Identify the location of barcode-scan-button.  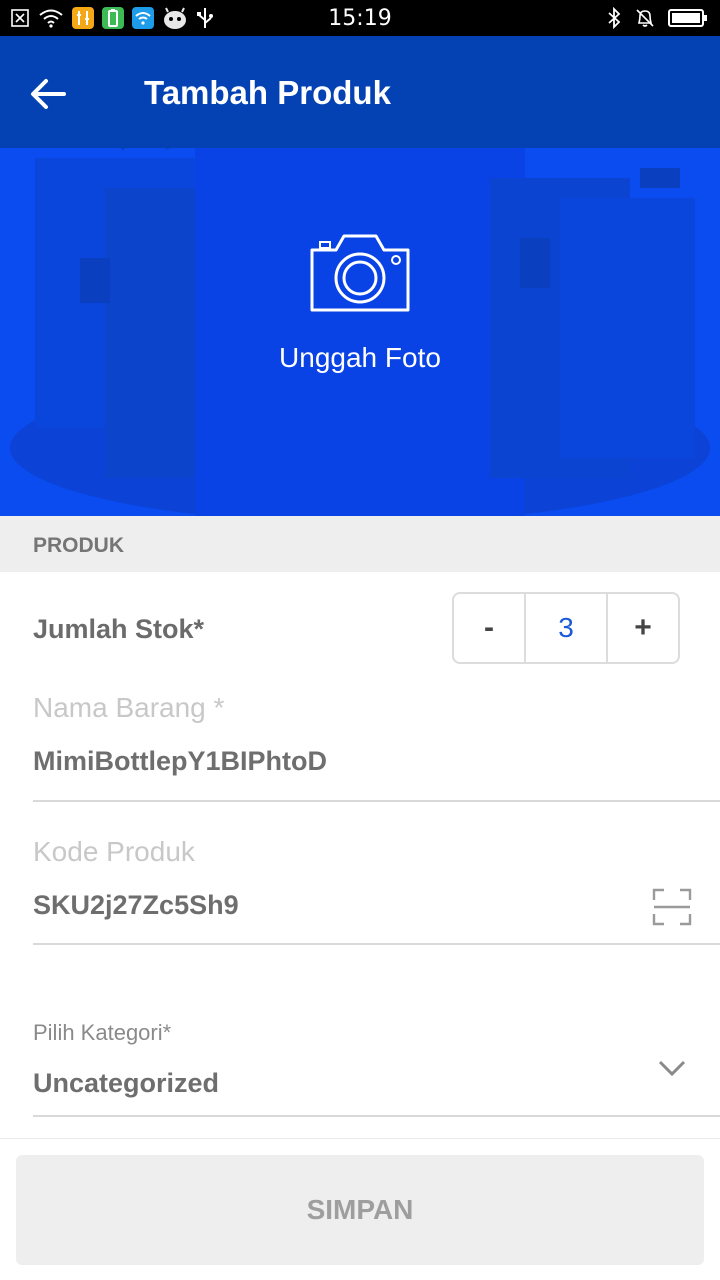
(672, 907).